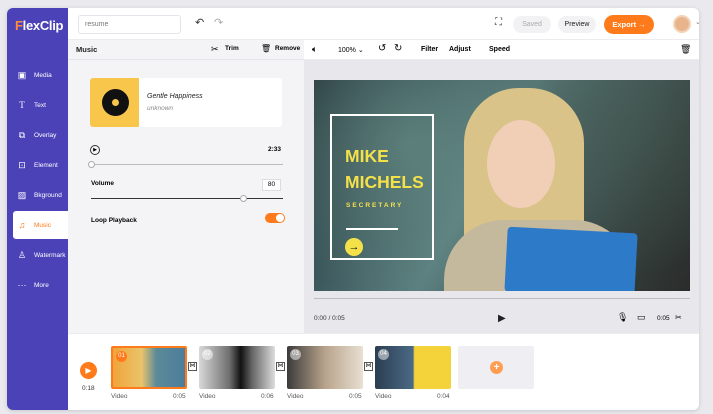 This screenshot has height=414, width=713. I want to click on volume-label: Volume, so click(102, 183).